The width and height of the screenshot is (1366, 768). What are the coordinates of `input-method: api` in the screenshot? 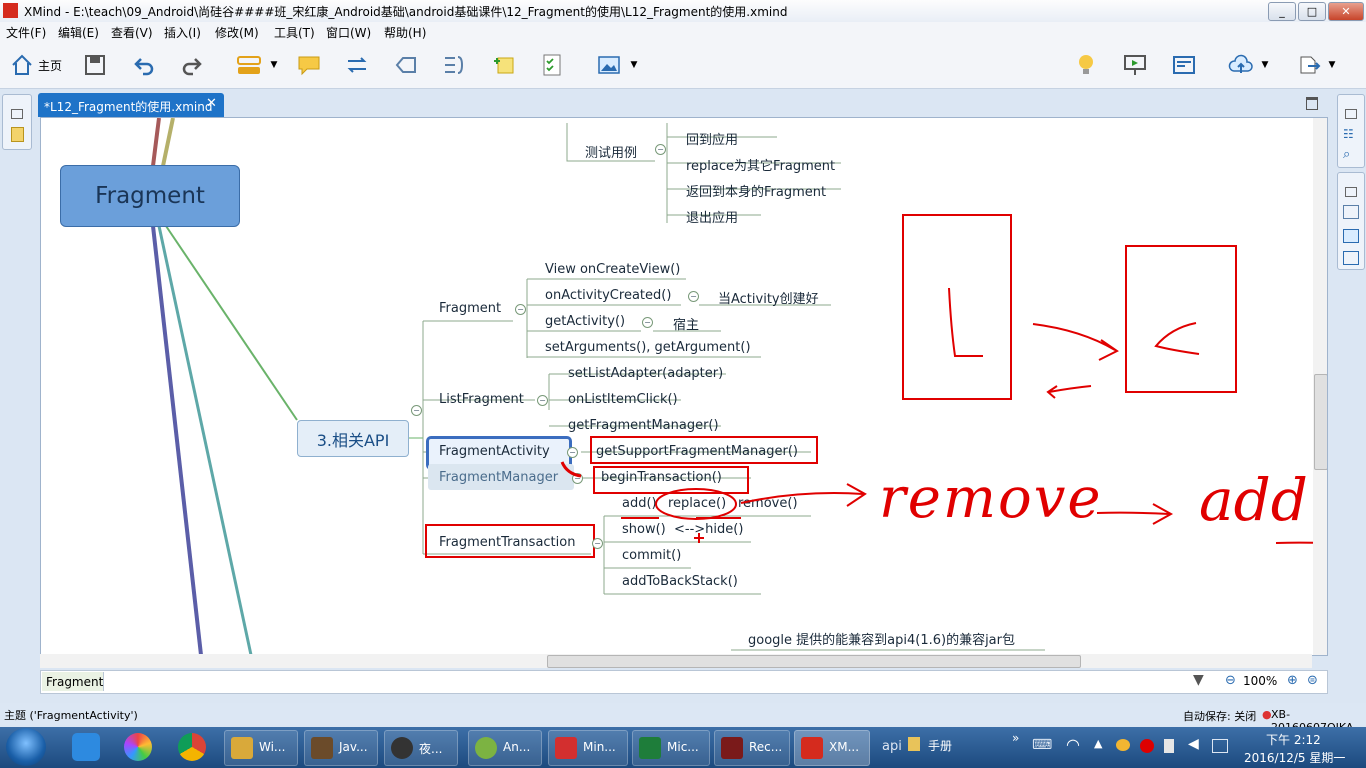 It's located at (892, 746).